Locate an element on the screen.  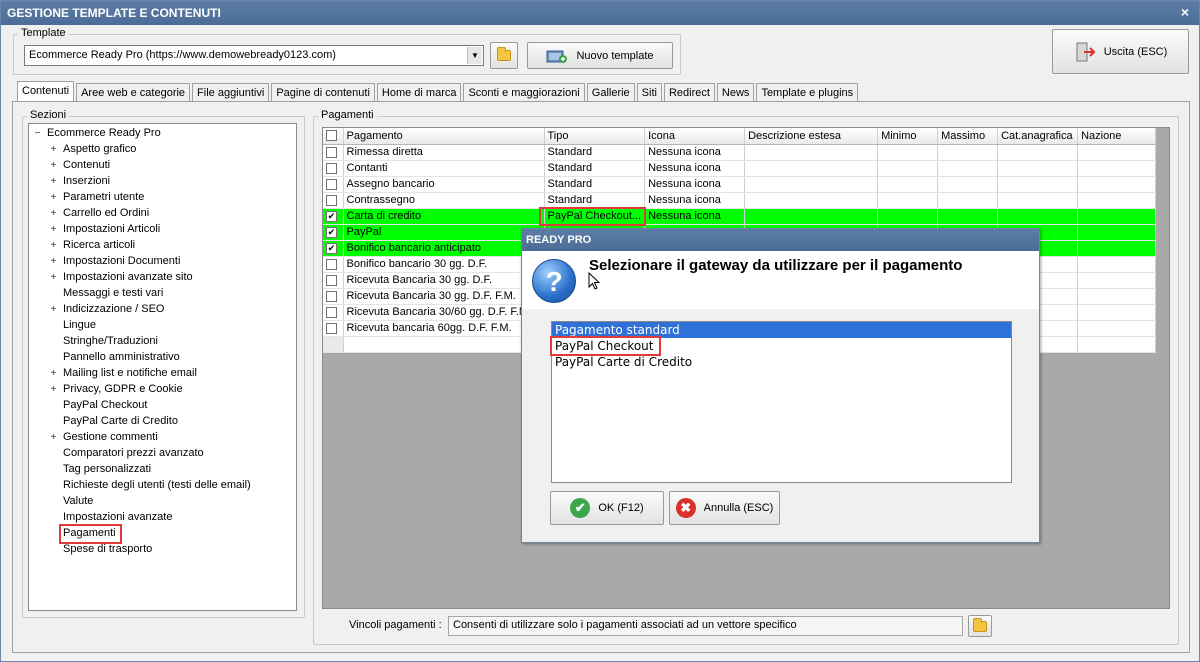
open-folder-button is located at coordinates (504, 55).